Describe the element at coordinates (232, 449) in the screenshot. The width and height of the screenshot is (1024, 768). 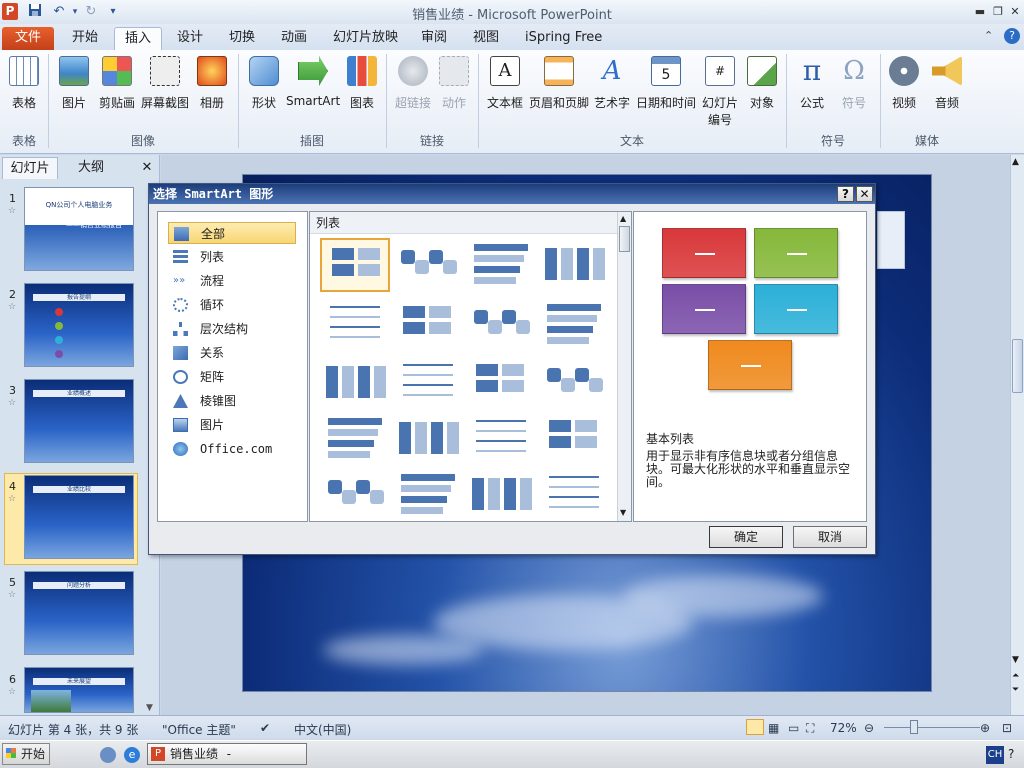
I see `category-office-com: Office.com` at that location.